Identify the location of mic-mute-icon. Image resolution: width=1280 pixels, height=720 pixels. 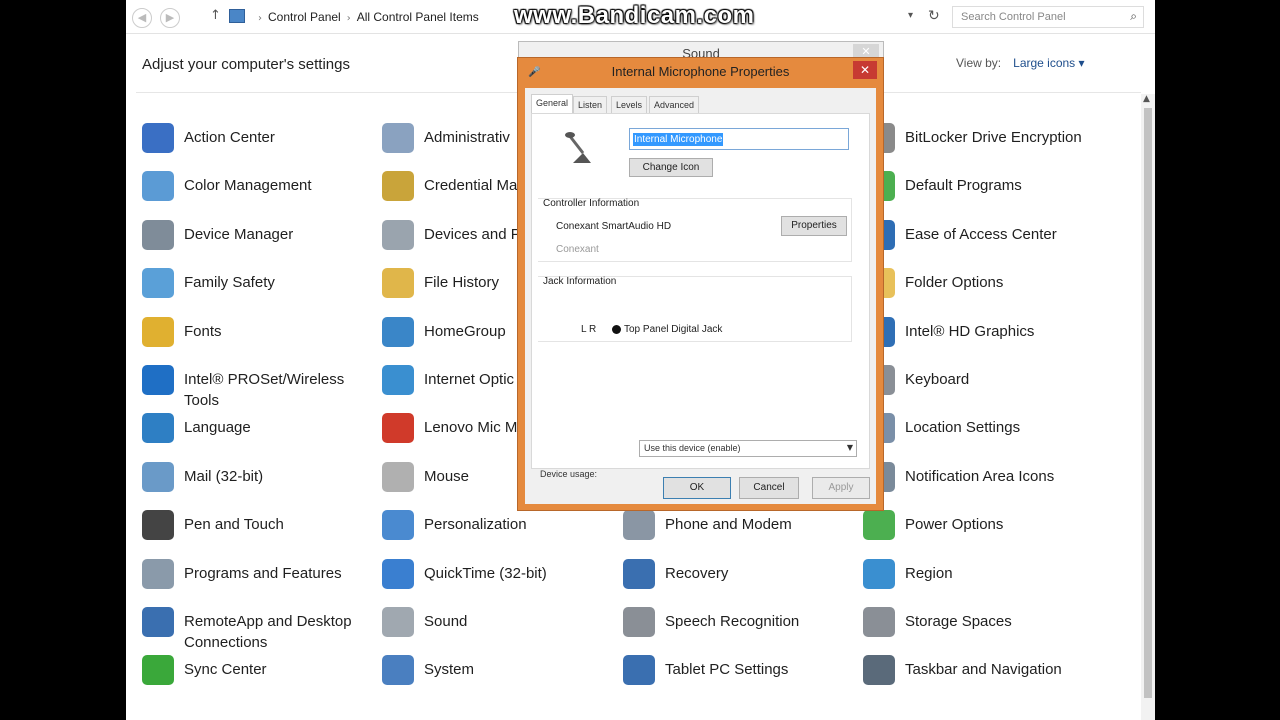
(398, 428).